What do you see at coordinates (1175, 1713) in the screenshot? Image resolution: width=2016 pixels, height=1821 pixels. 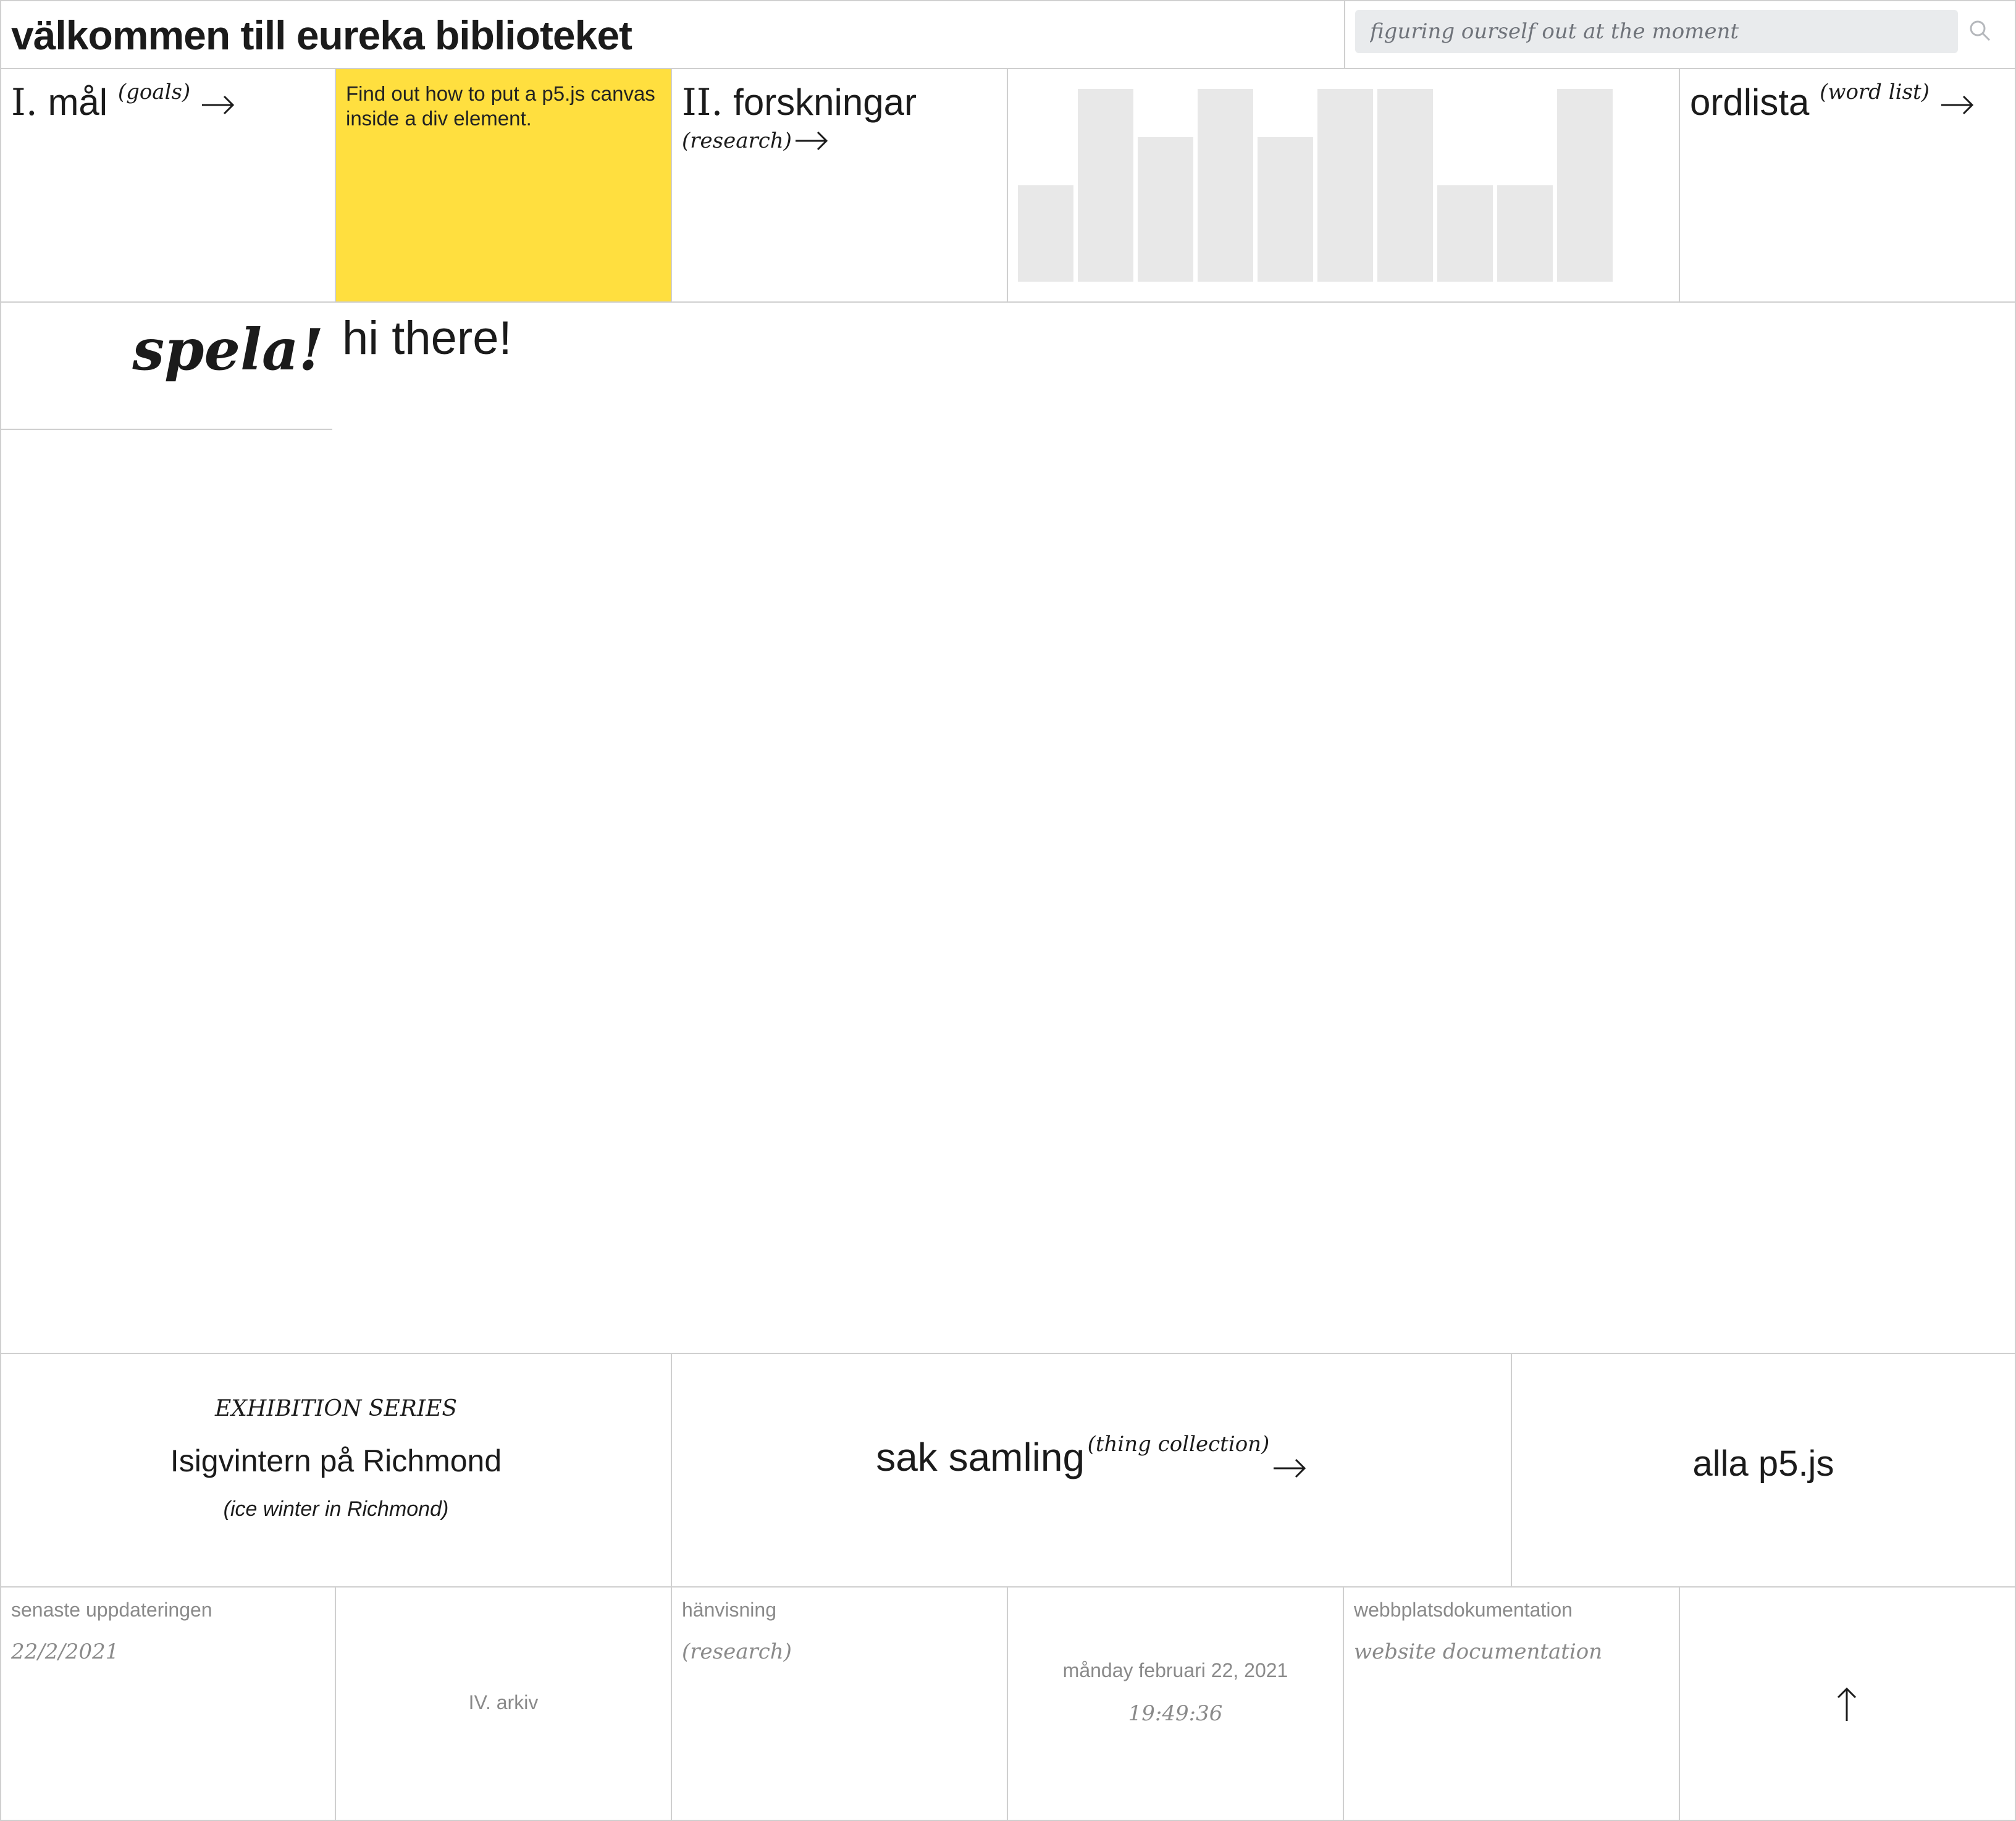 I see `clock-time: 19:49:36` at bounding box center [1175, 1713].